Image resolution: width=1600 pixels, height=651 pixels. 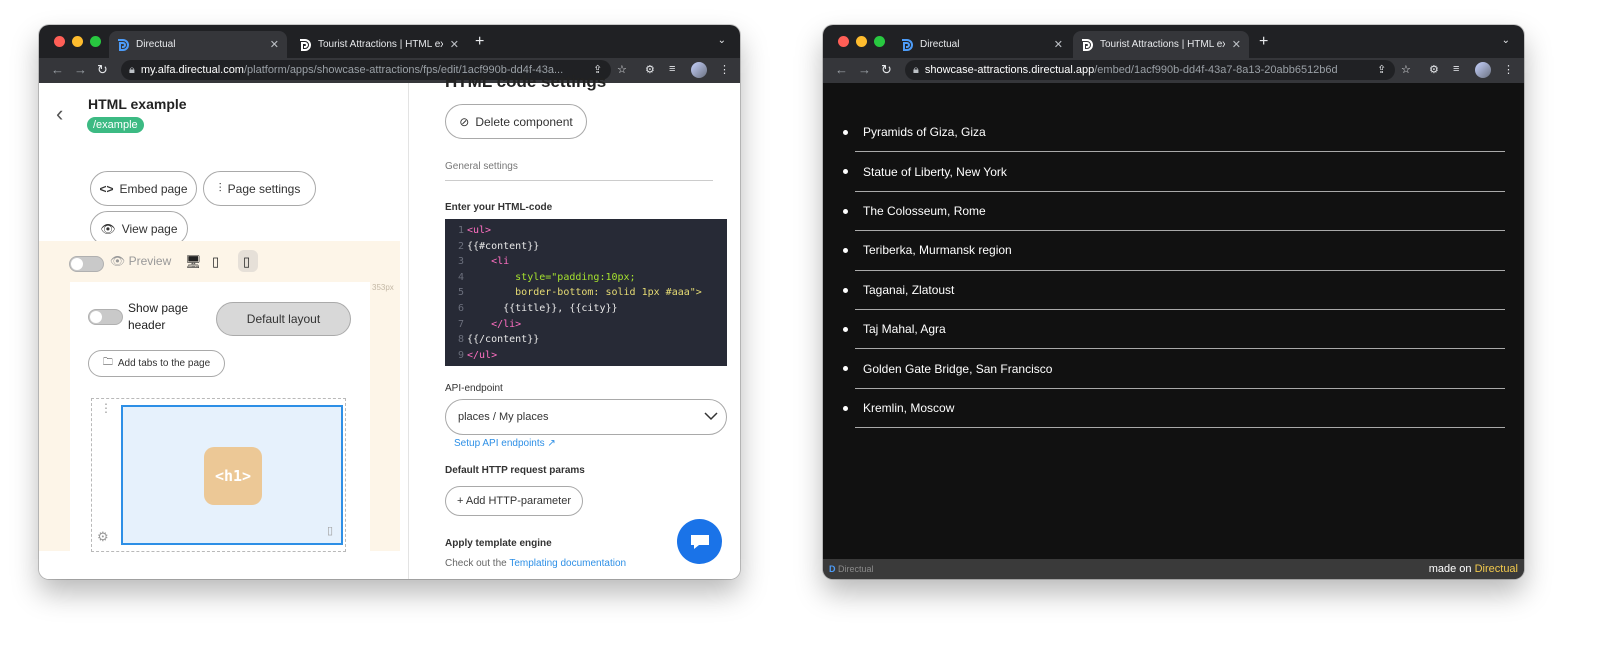 I want to click on api-endpoint-label: API-endpoint, so click(x=474, y=388).